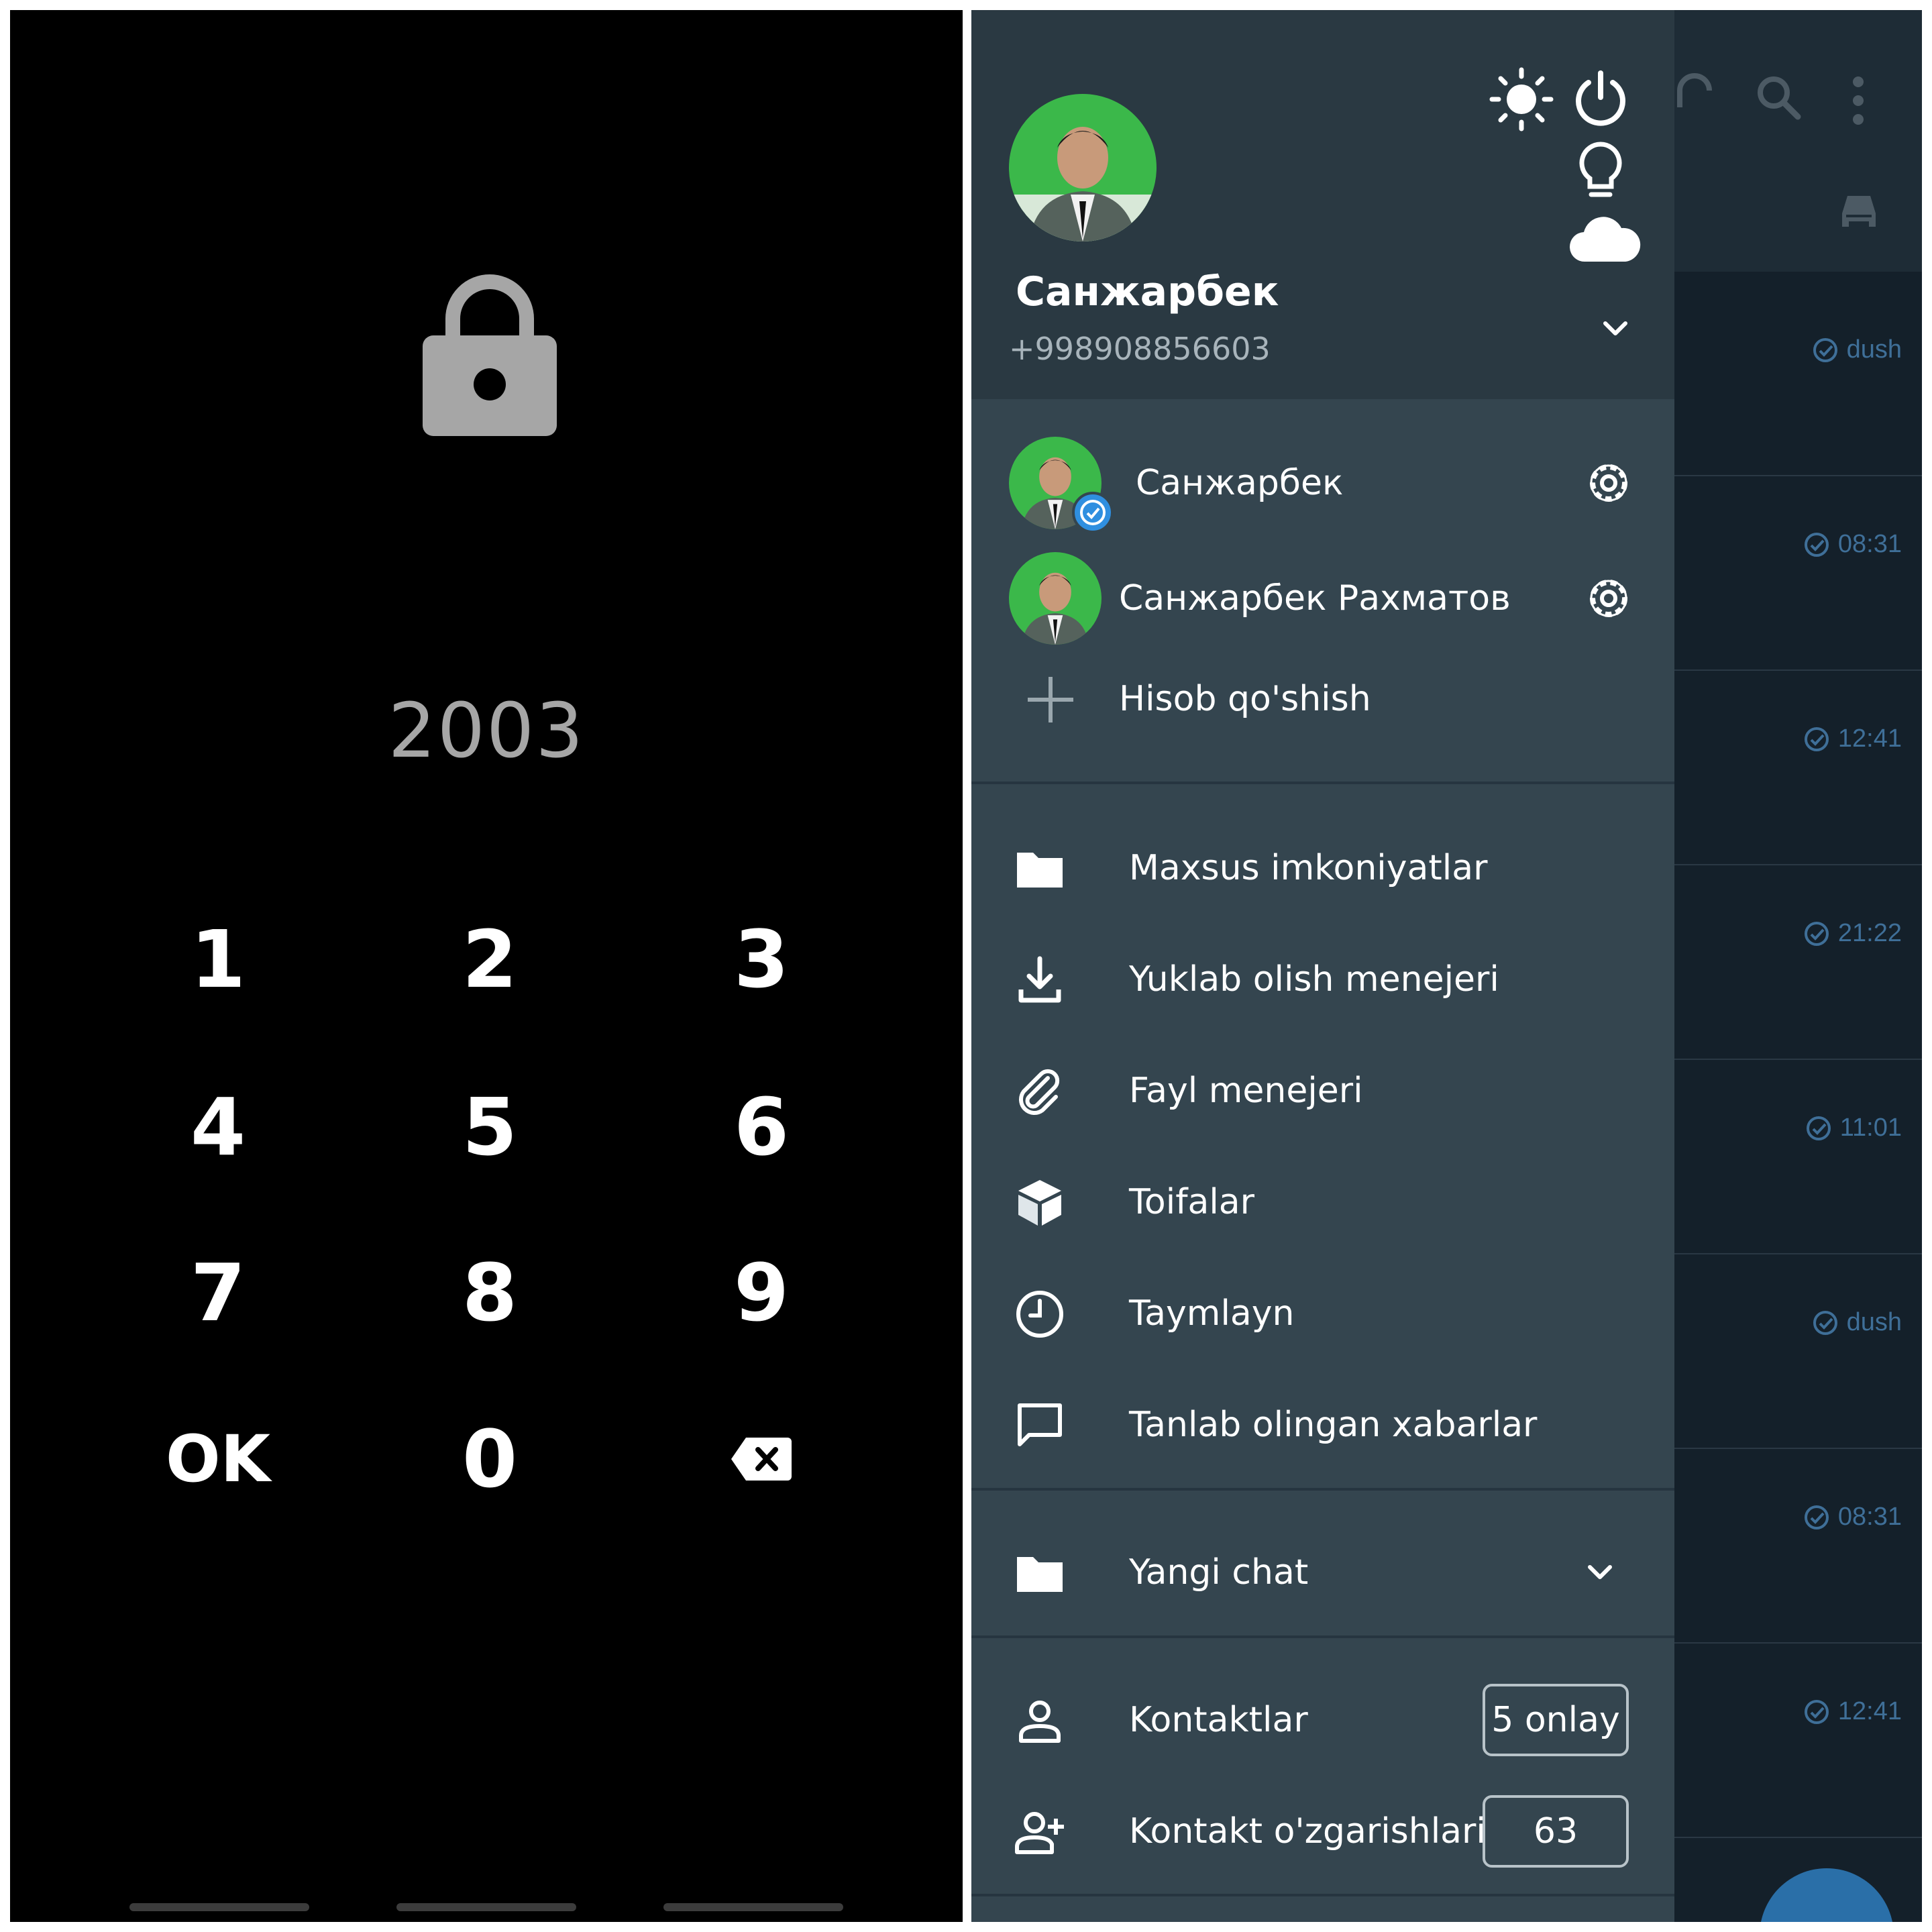 The height and width of the screenshot is (1932, 1932). I want to click on menu-item-saved-messages: Tanlab olingan xabarlar, so click(1322, 1425).